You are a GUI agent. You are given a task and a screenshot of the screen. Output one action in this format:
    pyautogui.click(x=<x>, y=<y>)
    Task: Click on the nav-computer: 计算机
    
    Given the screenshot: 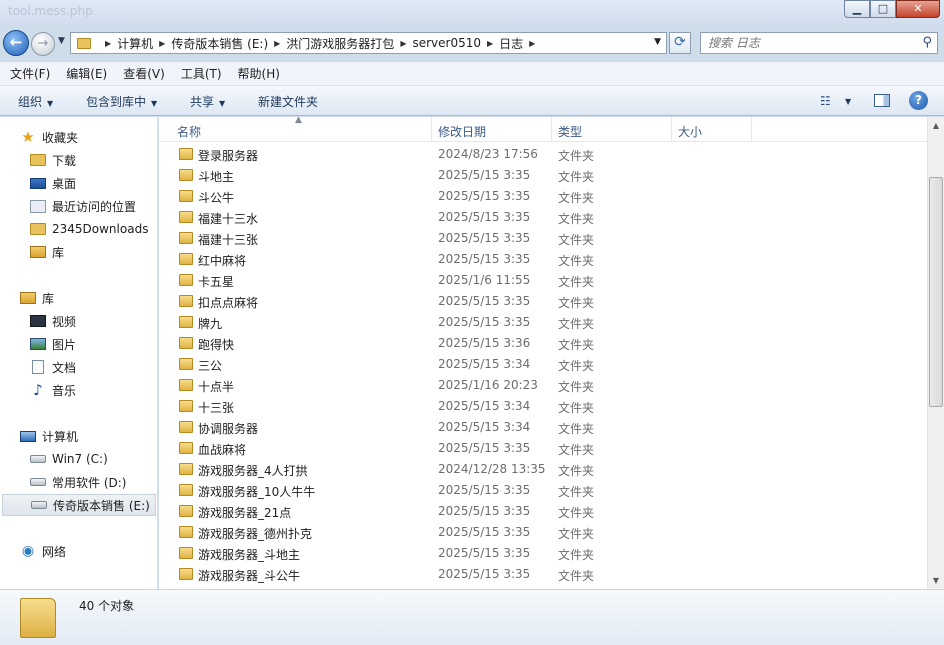 What is the action you would take?
    pyautogui.click(x=49, y=436)
    